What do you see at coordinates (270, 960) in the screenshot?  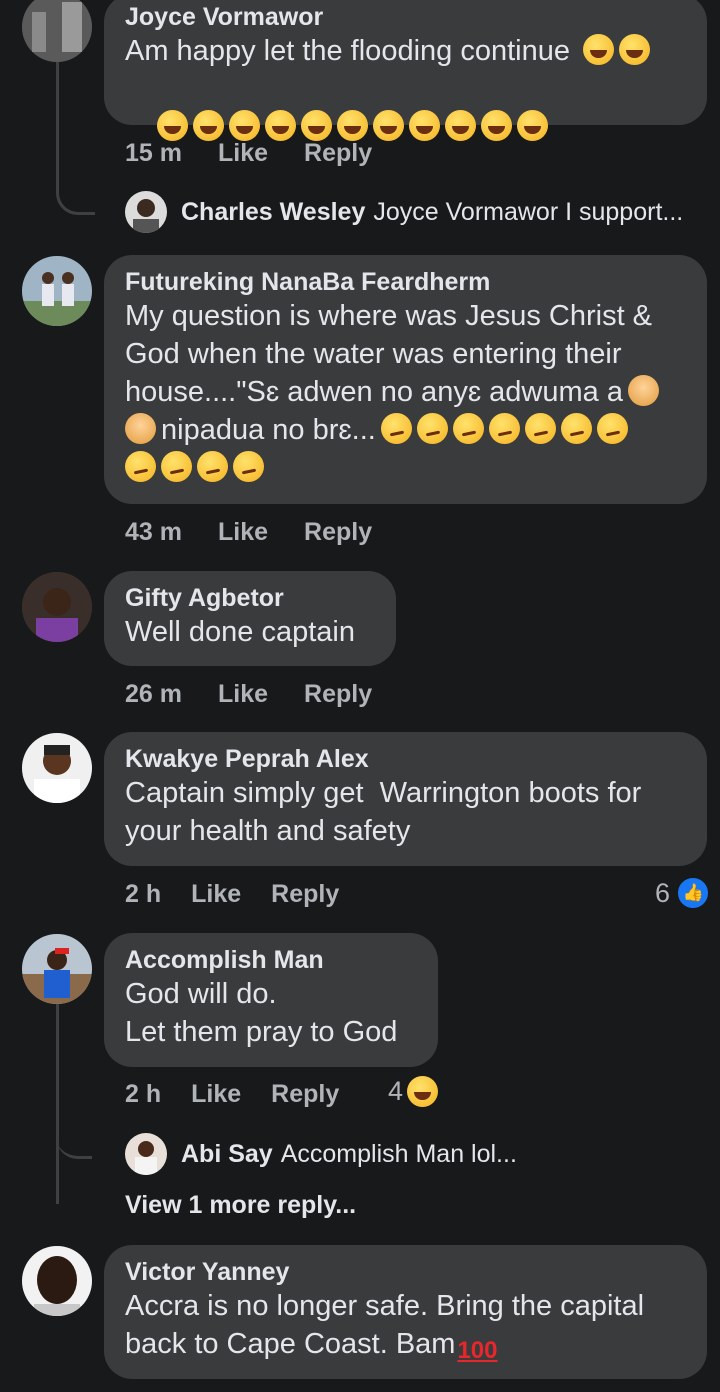 I see `comment-author: Accomplish Man` at bounding box center [270, 960].